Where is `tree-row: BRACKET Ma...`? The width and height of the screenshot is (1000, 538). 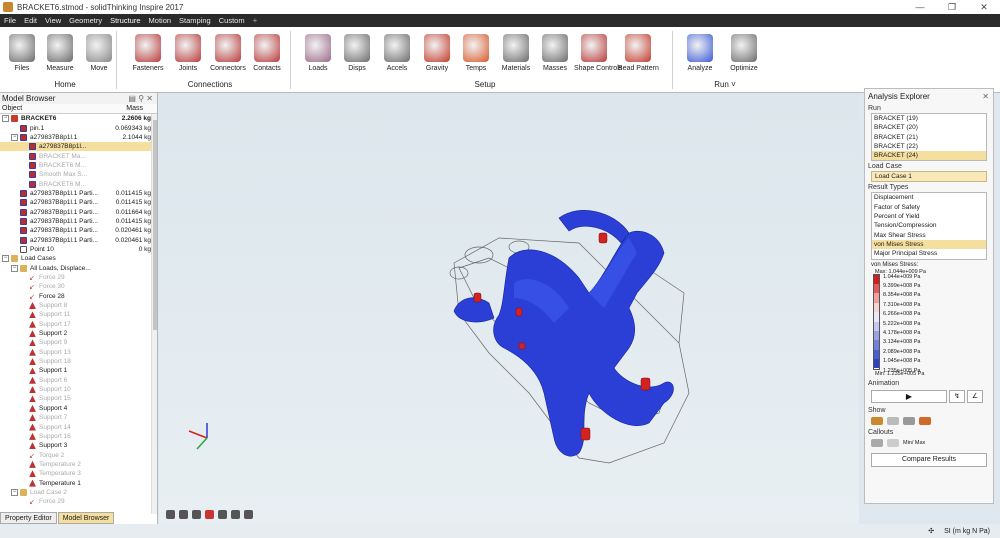 tree-row: BRACKET Ma... is located at coordinates (78, 155).